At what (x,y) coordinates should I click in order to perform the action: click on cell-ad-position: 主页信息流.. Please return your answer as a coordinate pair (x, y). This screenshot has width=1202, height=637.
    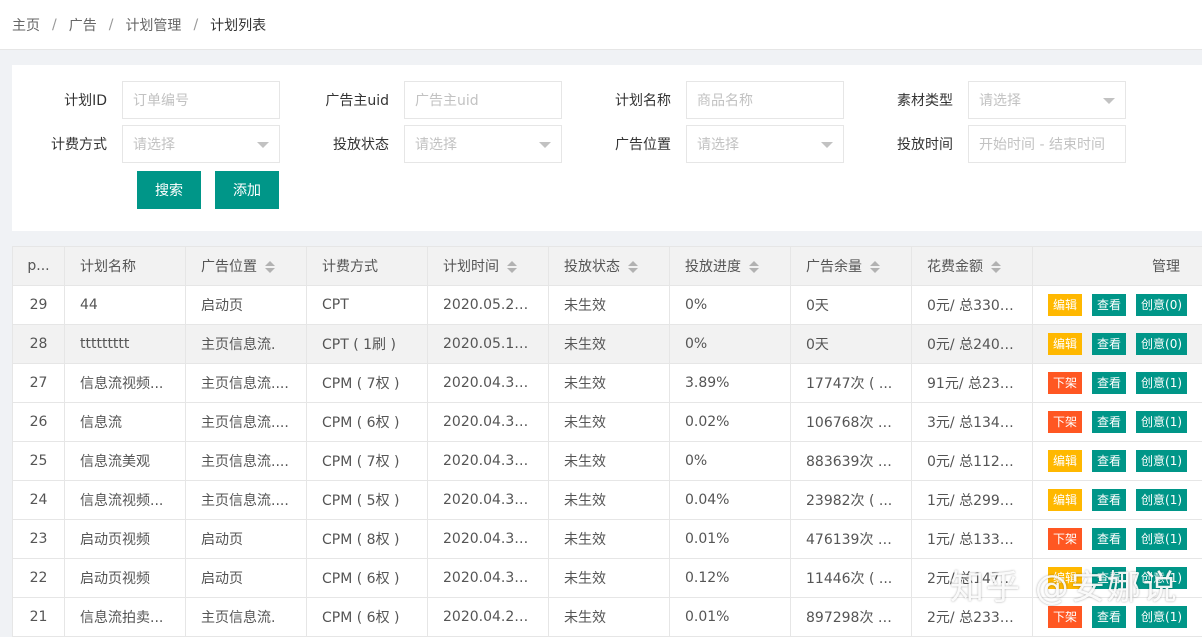
    Looking at the image, I should click on (246, 617).